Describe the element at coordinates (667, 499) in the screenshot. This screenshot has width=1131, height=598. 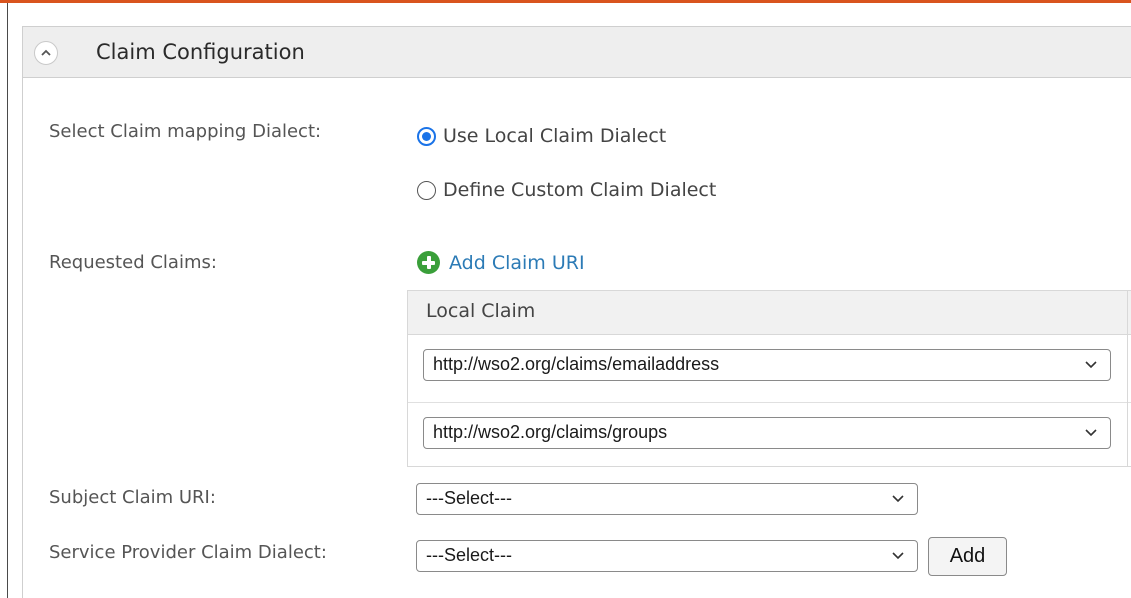
I see `subject-claim-uri-select: ---Select---` at that location.